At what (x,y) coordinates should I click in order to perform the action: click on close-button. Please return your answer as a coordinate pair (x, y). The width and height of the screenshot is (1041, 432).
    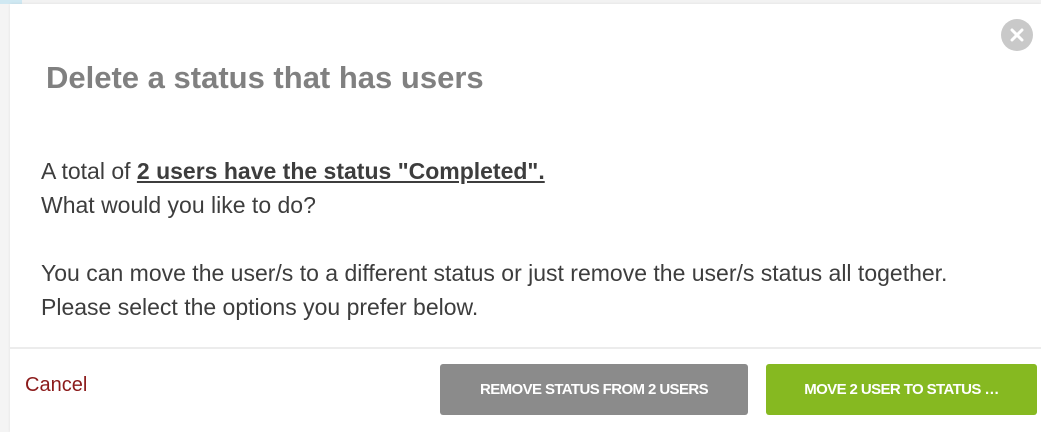
    Looking at the image, I should click on (1017, 35).